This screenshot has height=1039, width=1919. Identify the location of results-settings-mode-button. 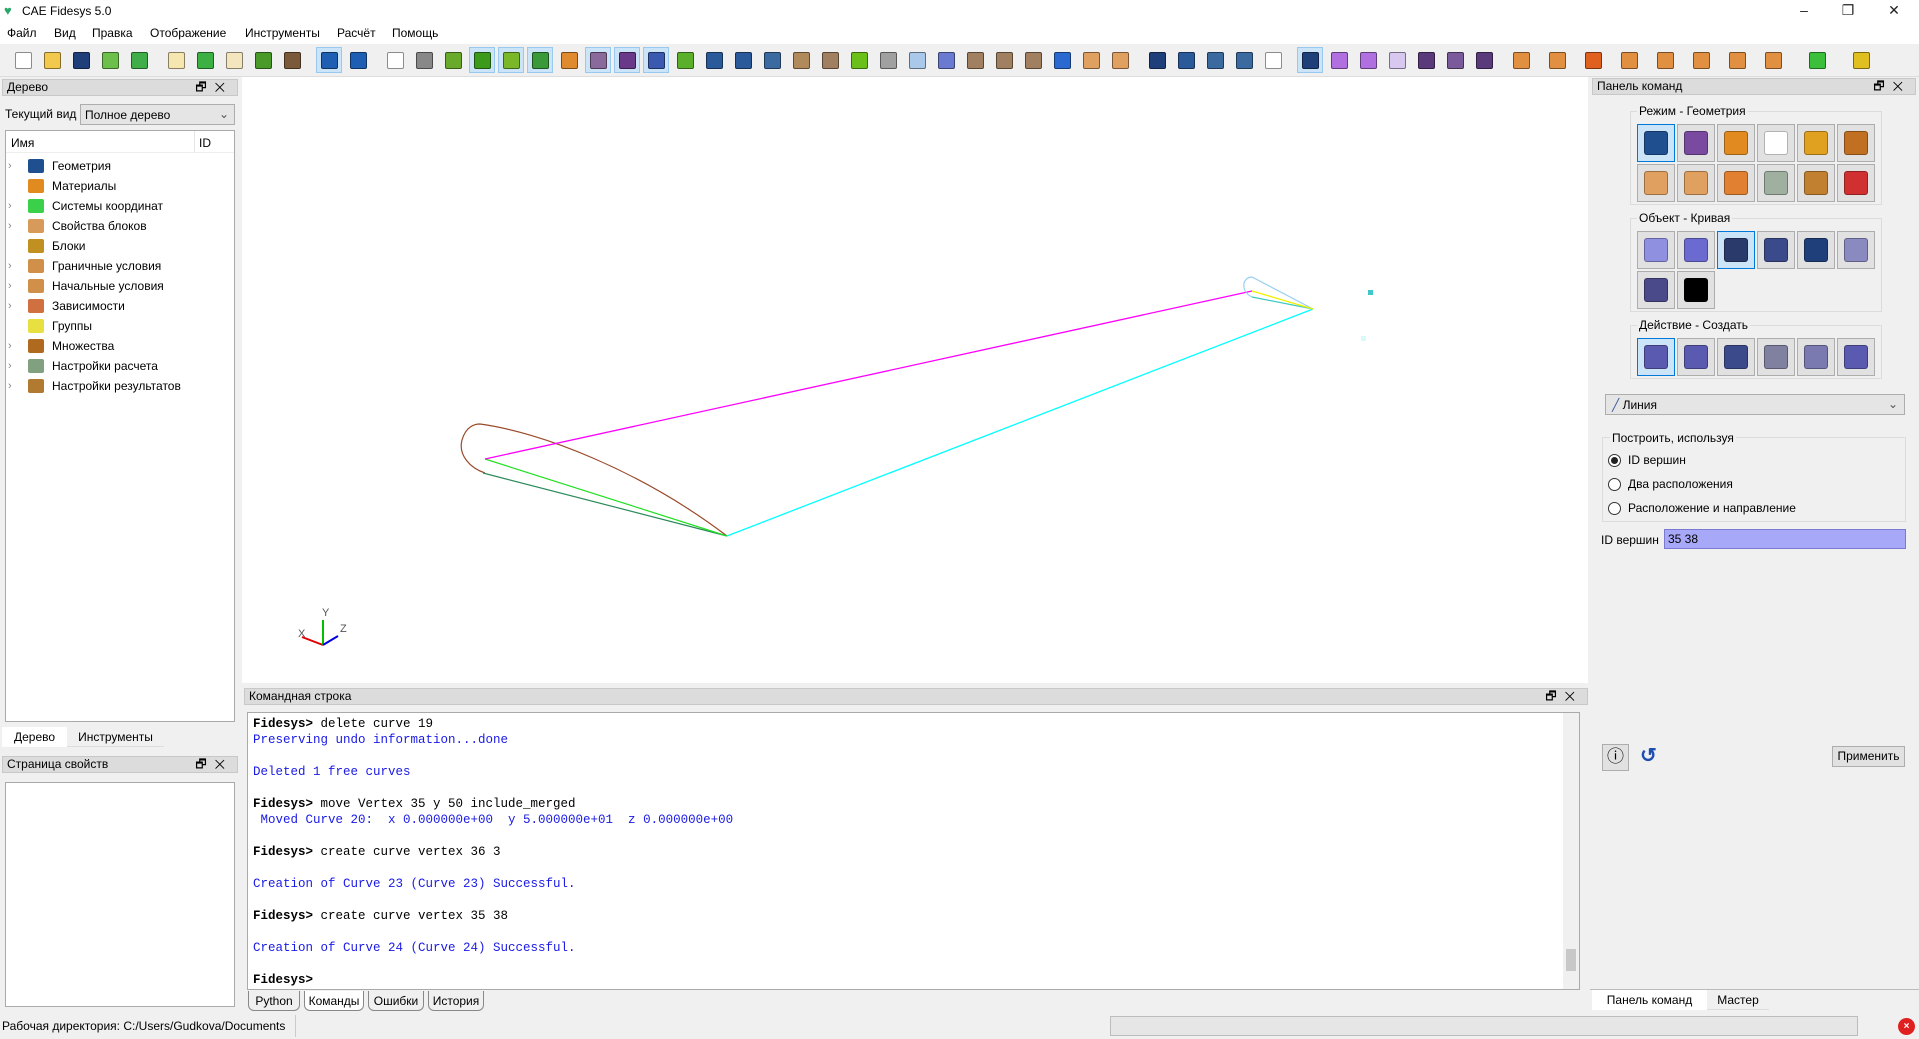
(1816, 183).